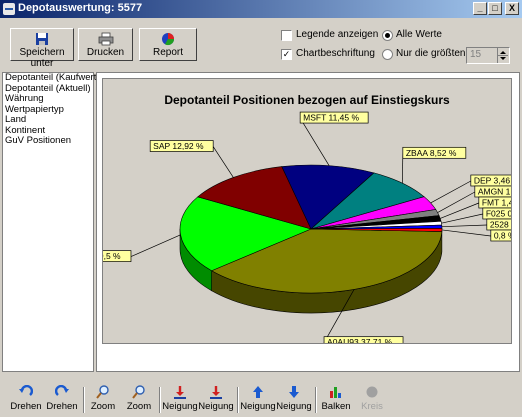 This screenshot has width=522, height=417. Describe the element at coordinates (26, 398) in the screenshot. I see `rotate-left-button: Drehen` at that location.